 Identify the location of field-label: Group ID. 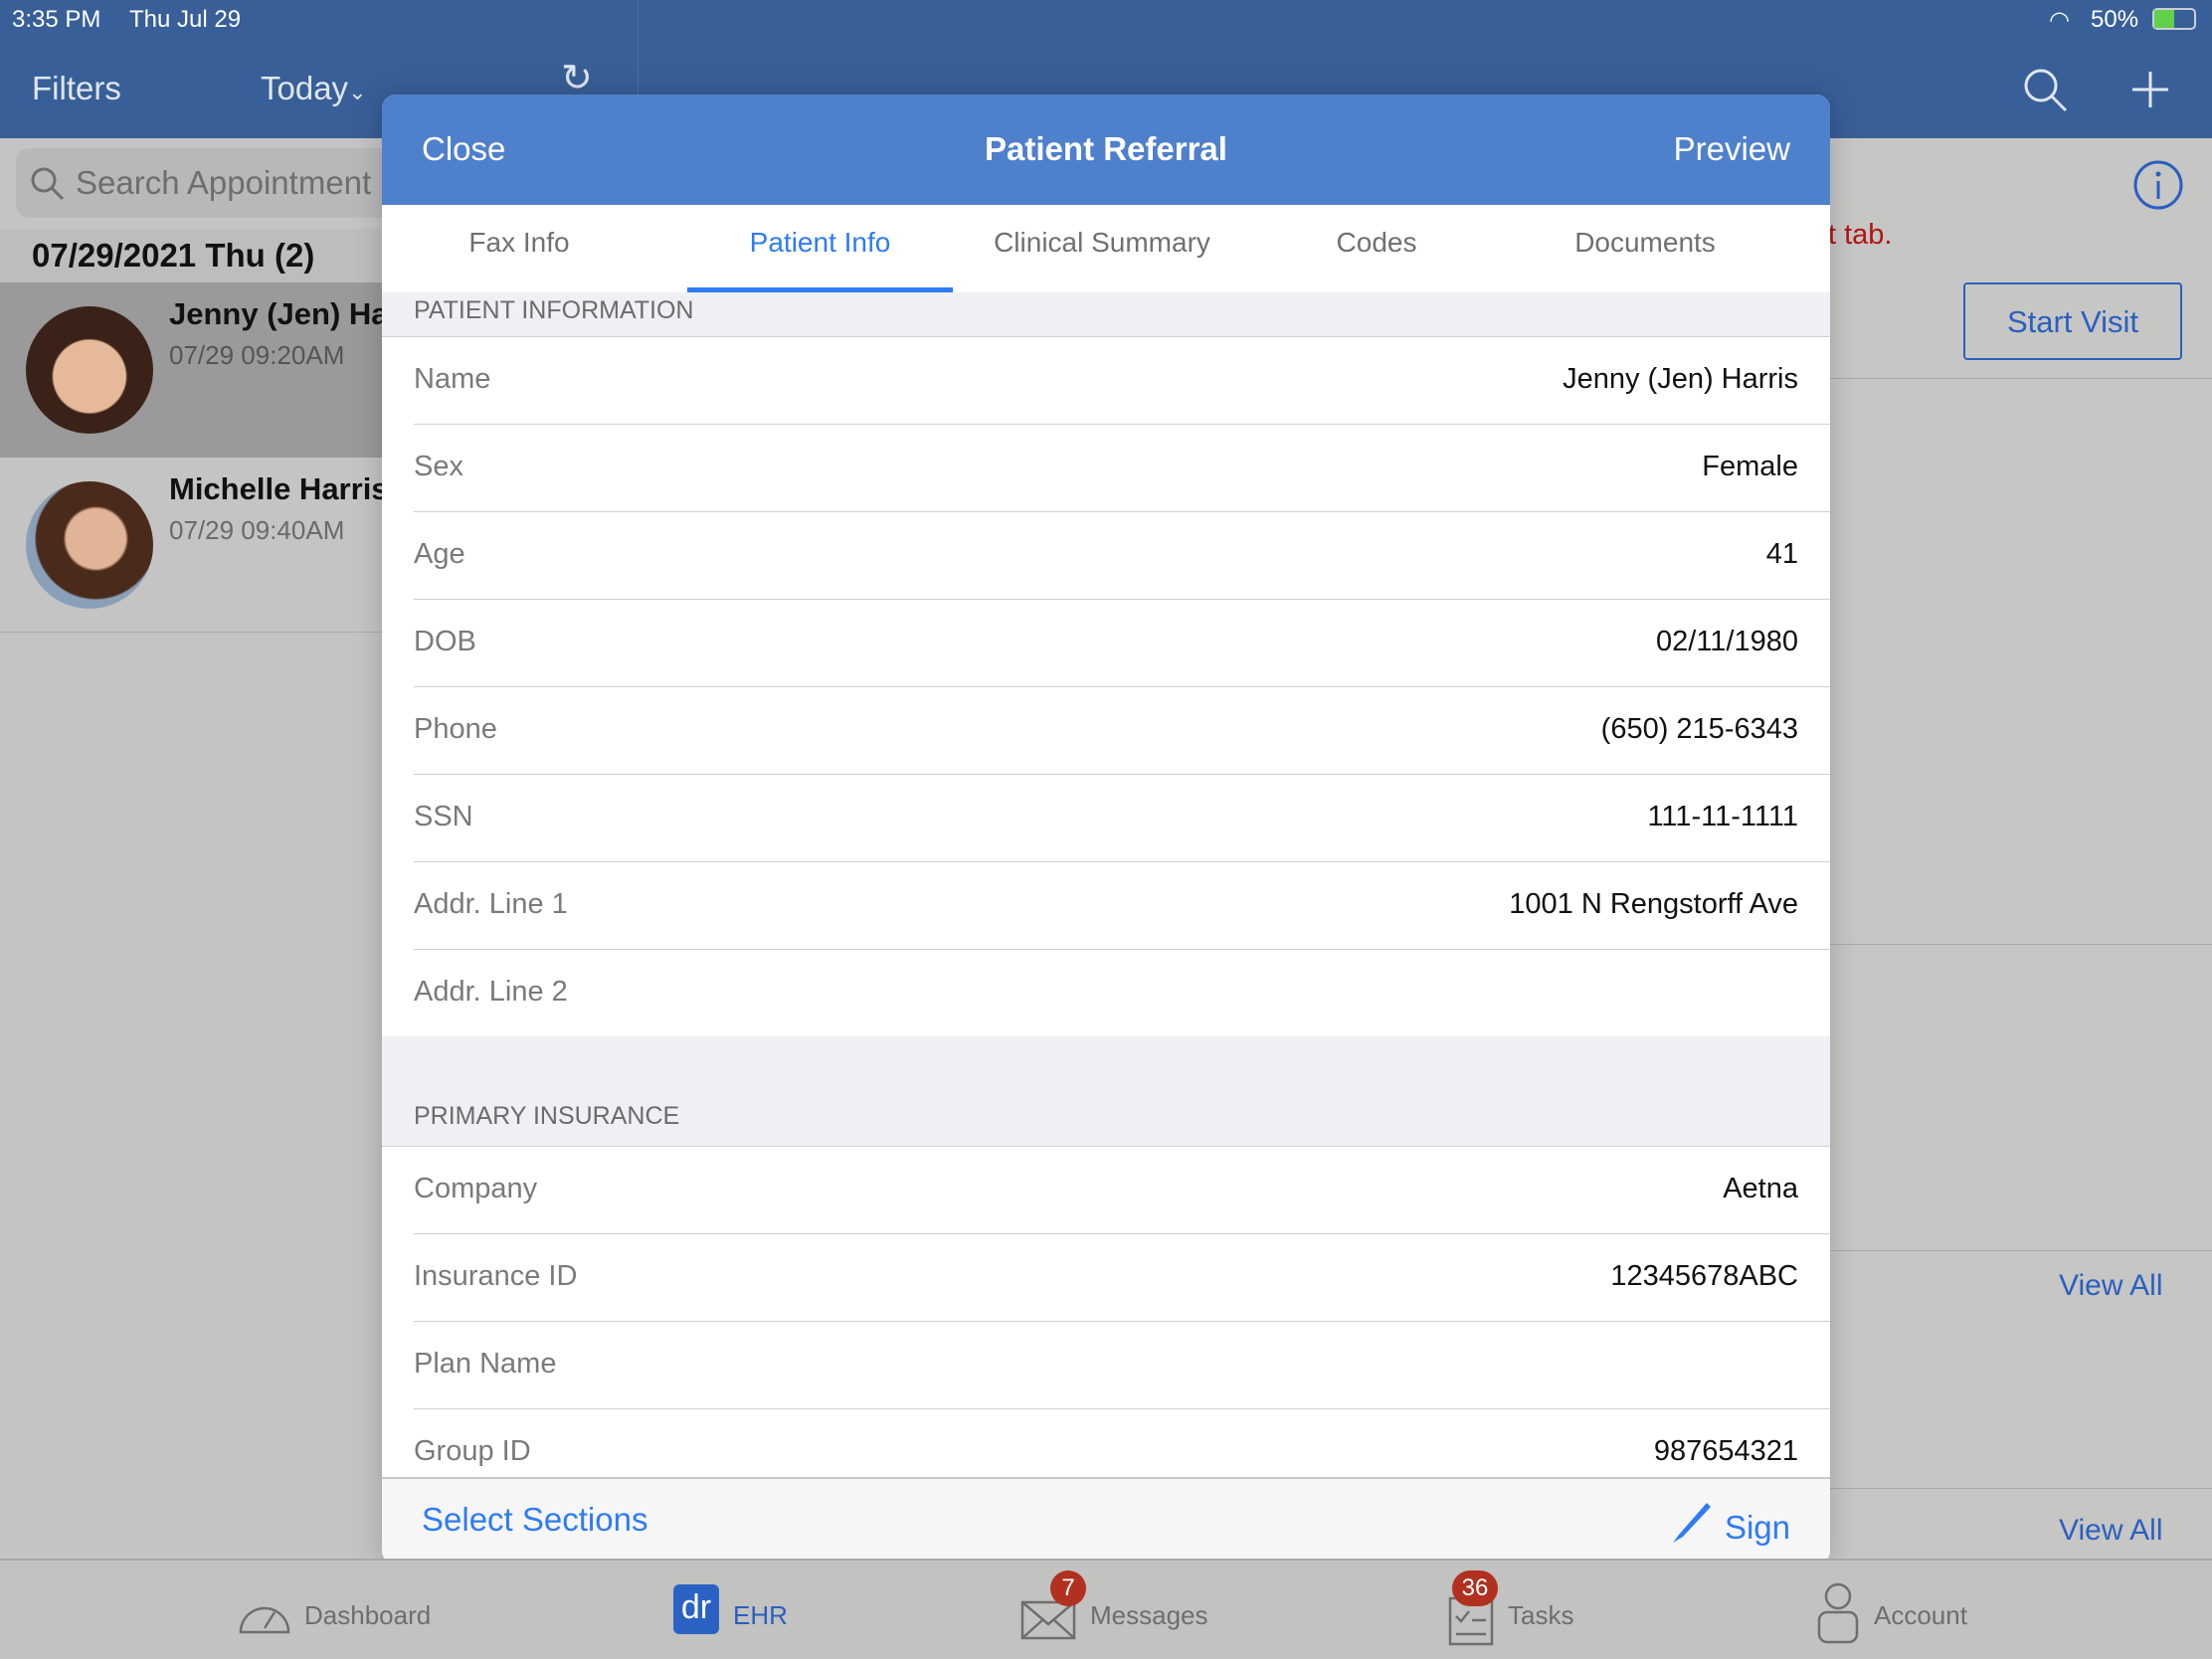
(472, 1451).